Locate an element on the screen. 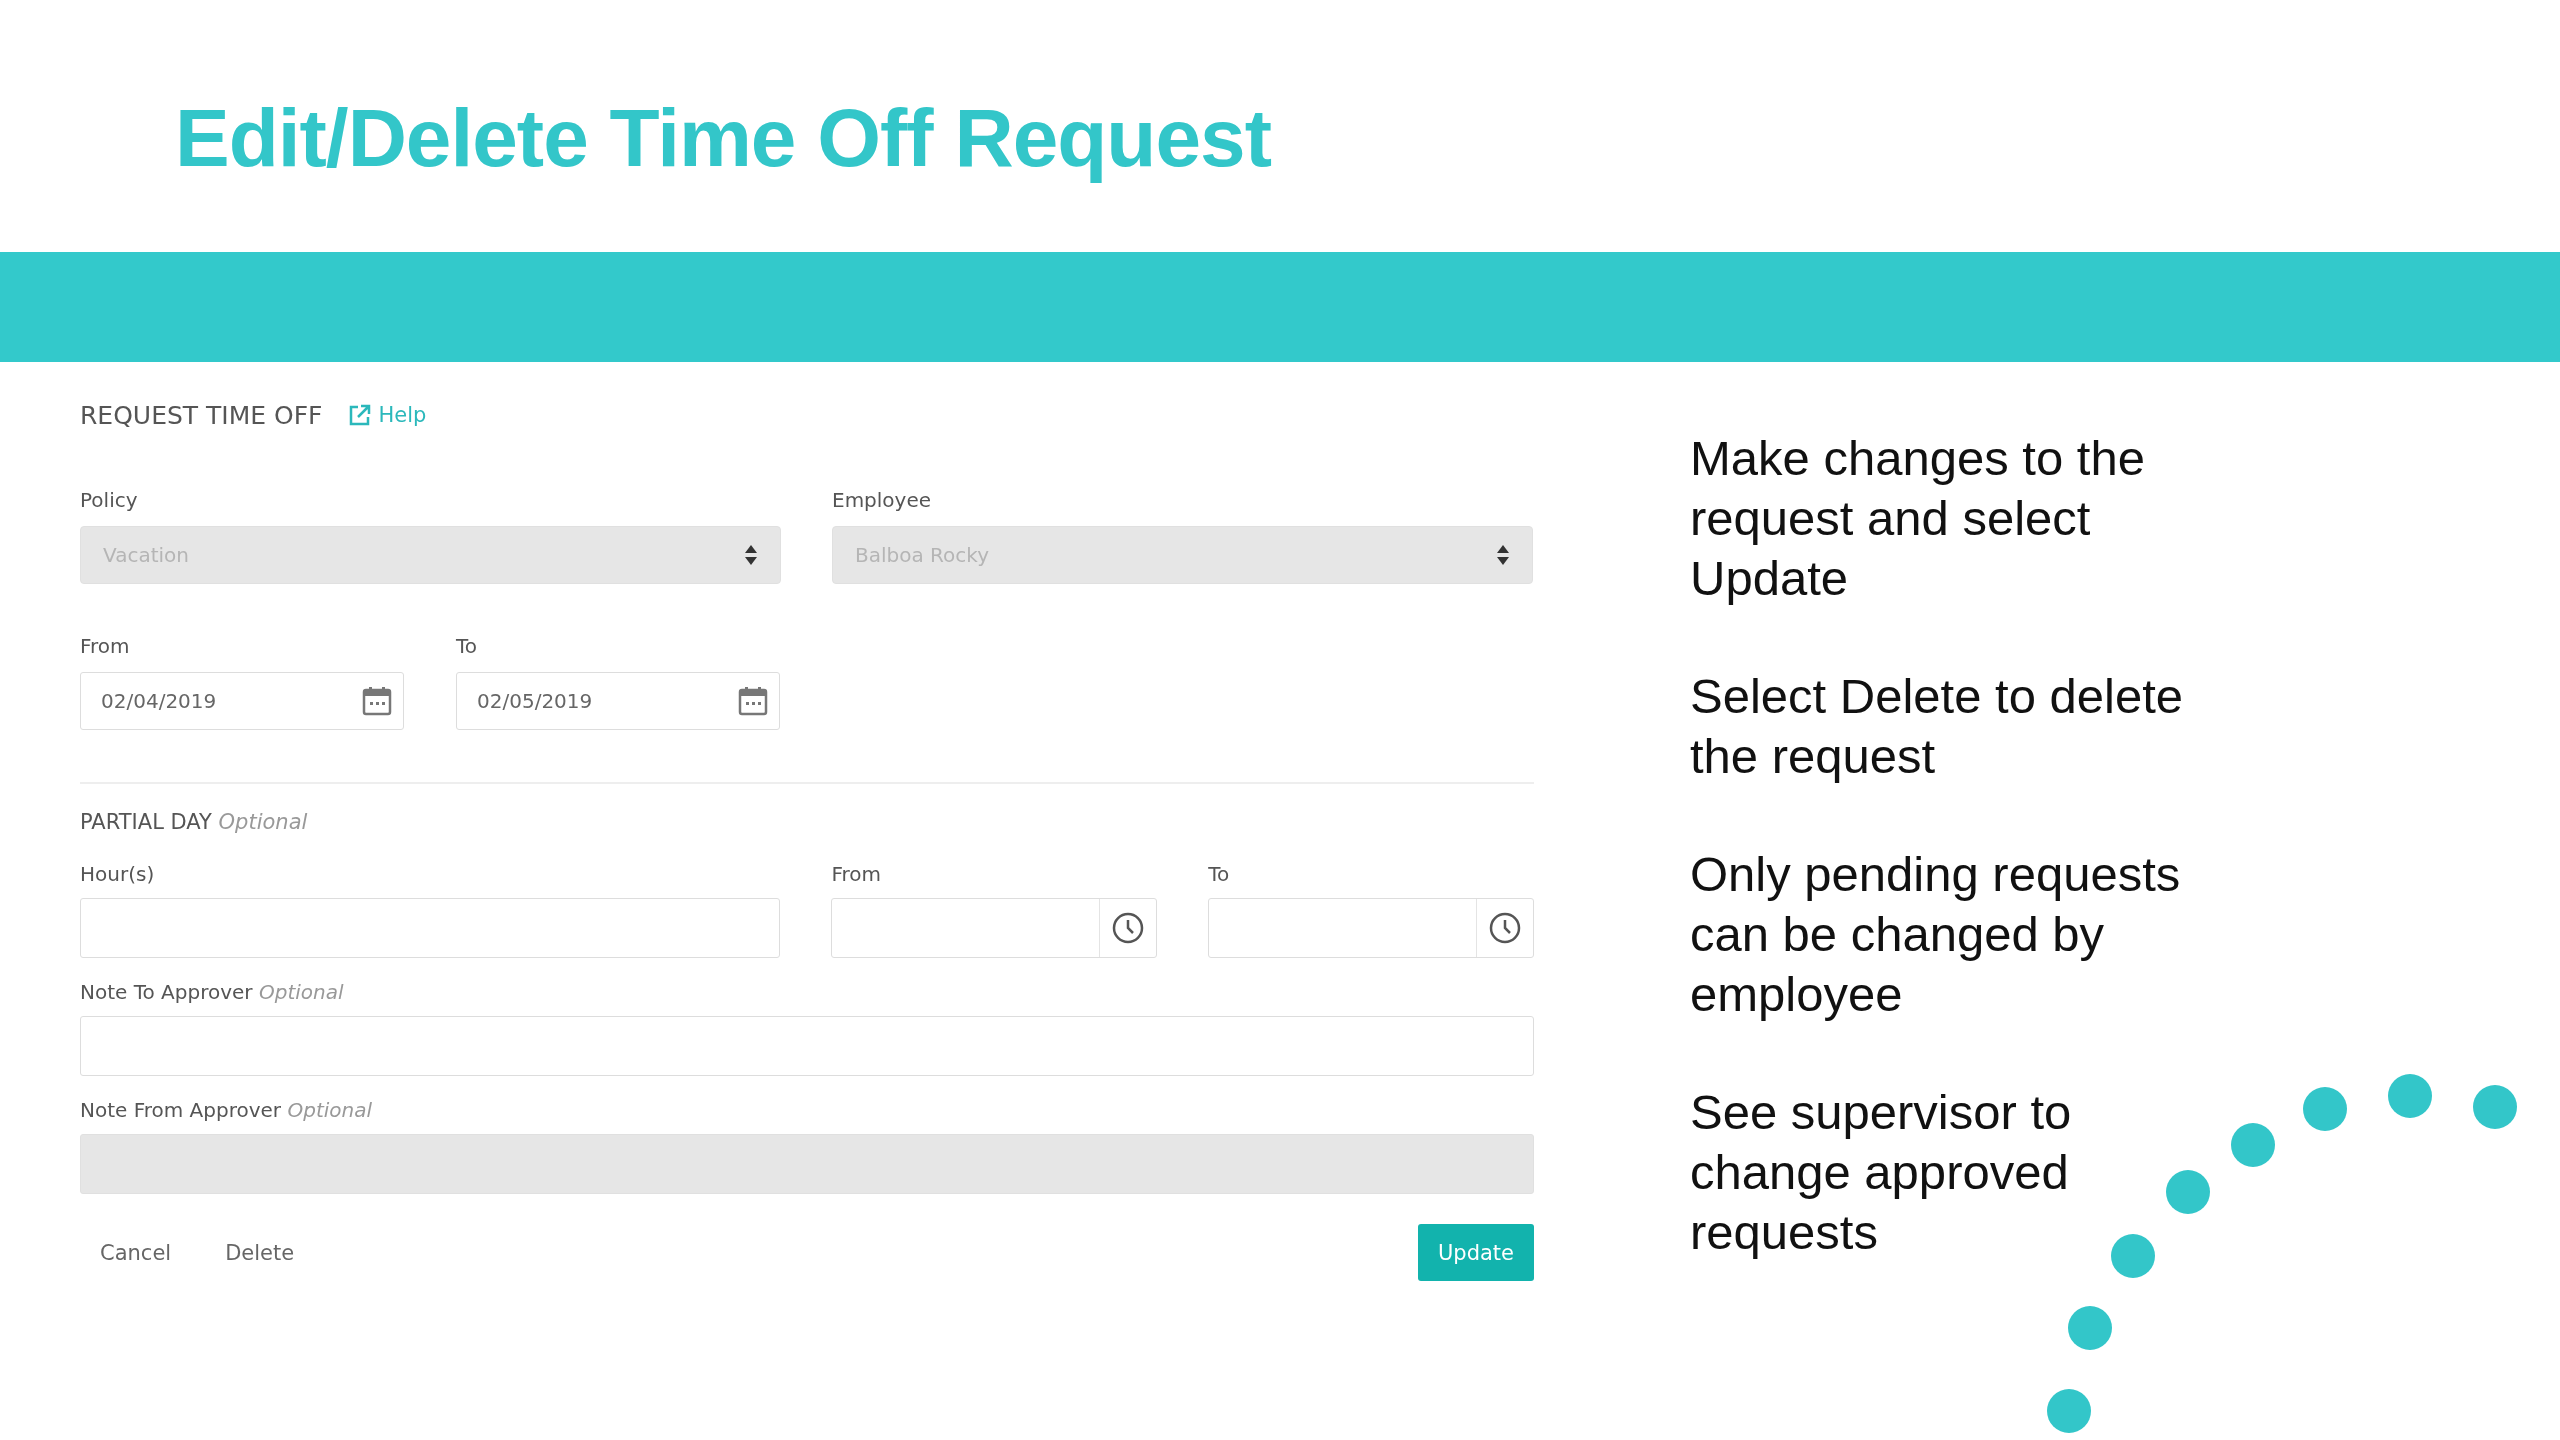 The height and width of the screenshot is (1440, 2560). external-link-icon is located at coordinates (360, 415).